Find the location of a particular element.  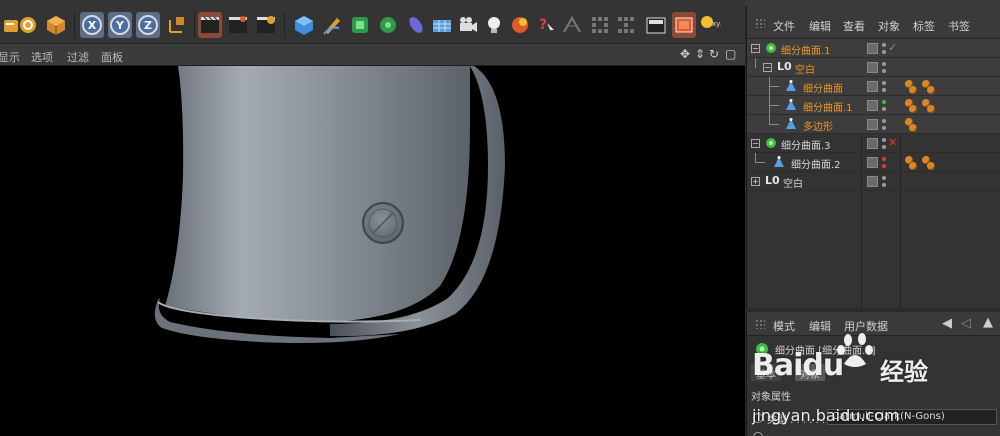

object-row: 细分曲面 is located at coordinates (873, 86).